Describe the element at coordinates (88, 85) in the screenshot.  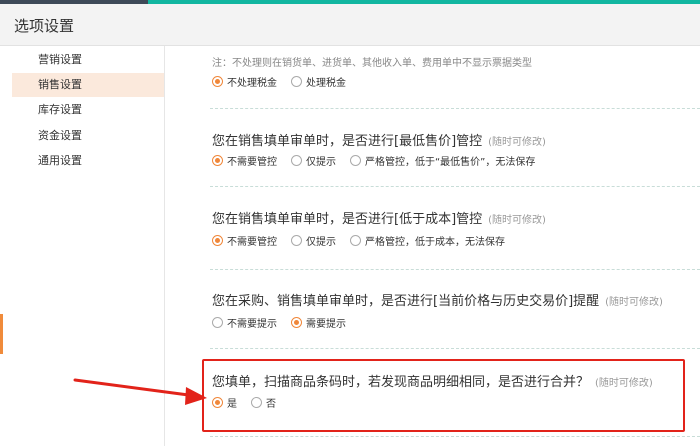
I see `sidebar-item-sales: 销售设置` at that location.